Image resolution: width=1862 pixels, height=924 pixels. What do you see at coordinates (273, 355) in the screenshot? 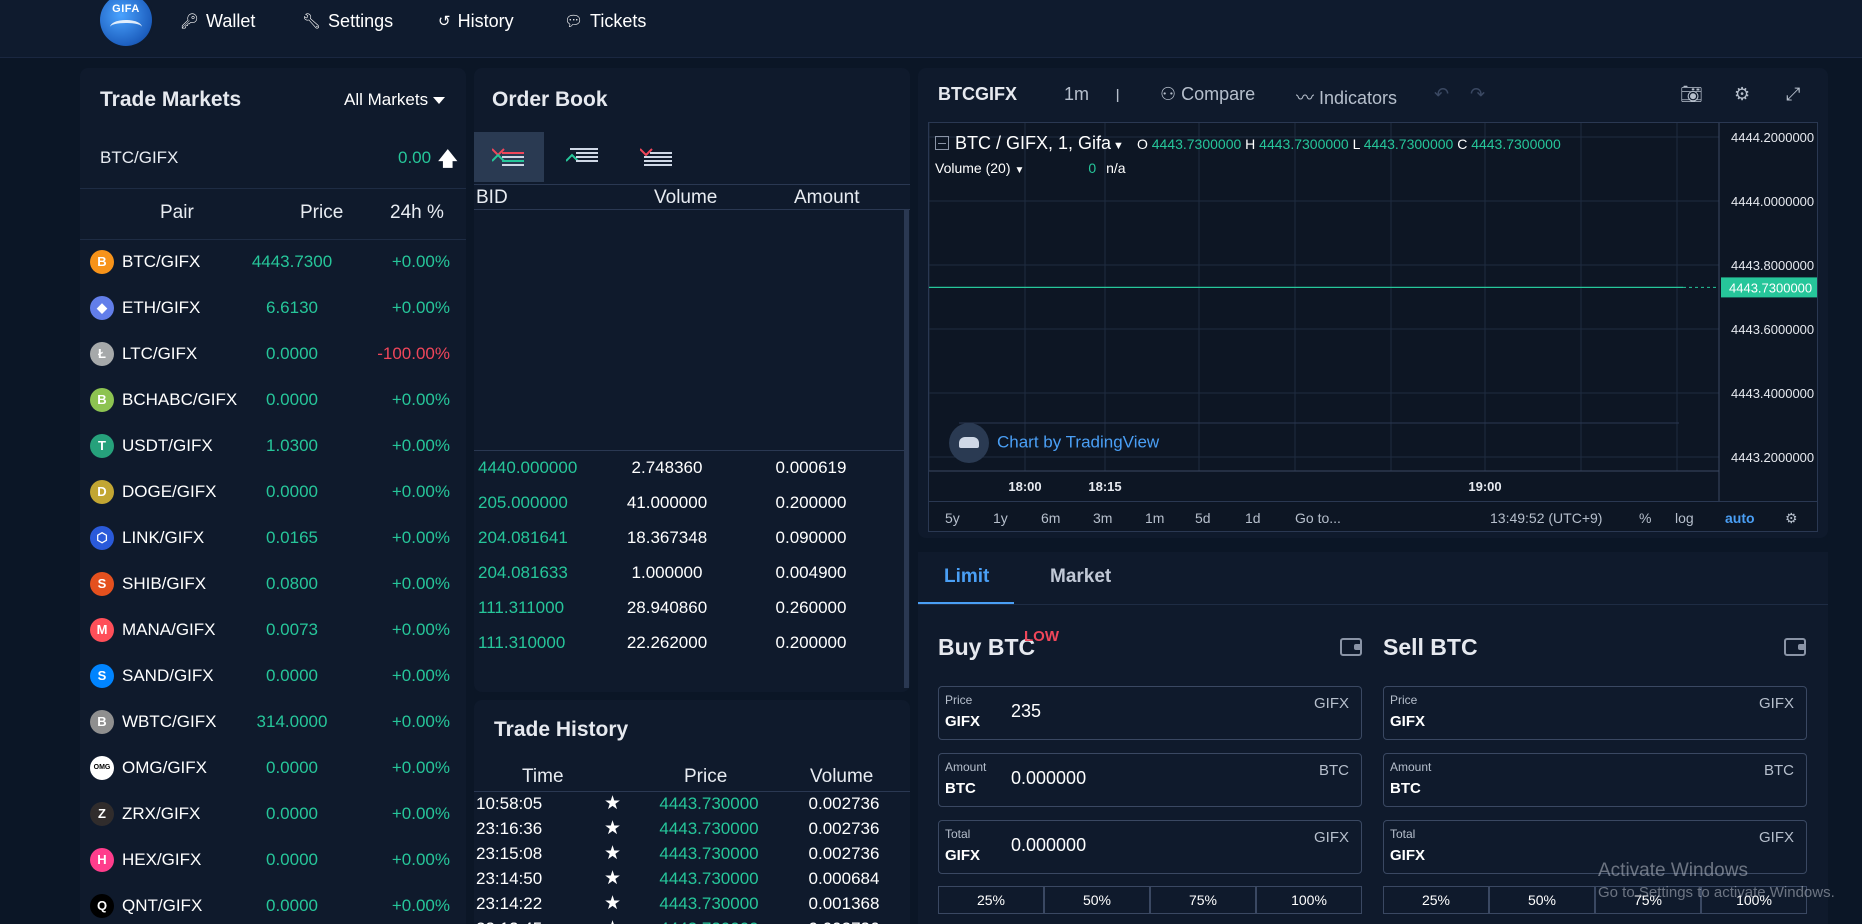
I see `market-row: Ł LTC/GIFX 0.0000 -100.00%` at bounding box center [273, 355].